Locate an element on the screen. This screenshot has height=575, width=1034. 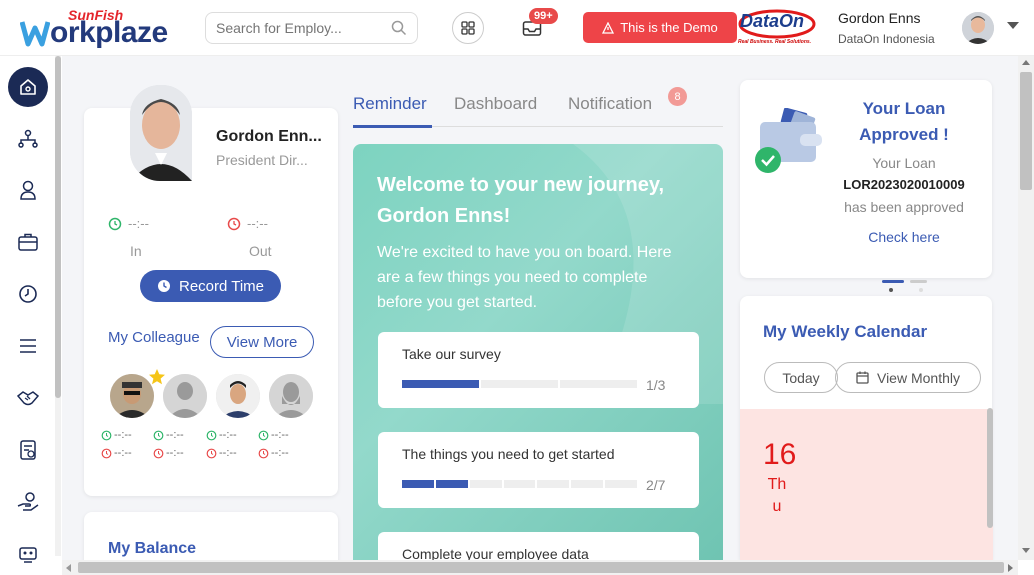
task-card: Complete your employee data is located at coordinates (538, 546).